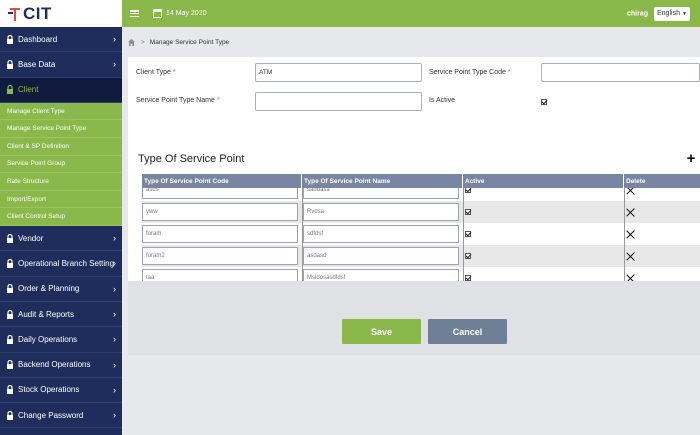  I want to click on row-name-input: Rvdsa, so click(381, 212).